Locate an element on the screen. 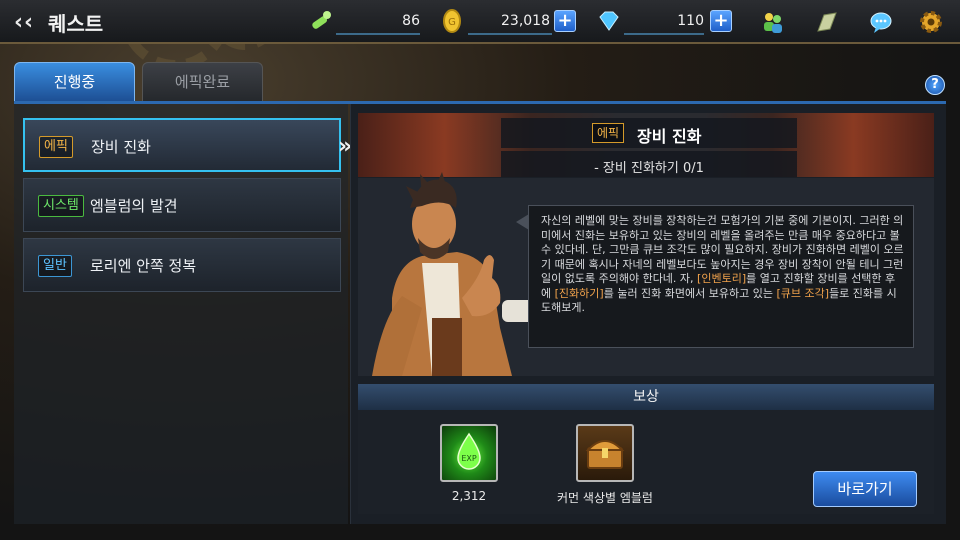  quest-item-emblem-discovery: 시스템 엠블럼의 발견 is located at coordinates (182, 205).